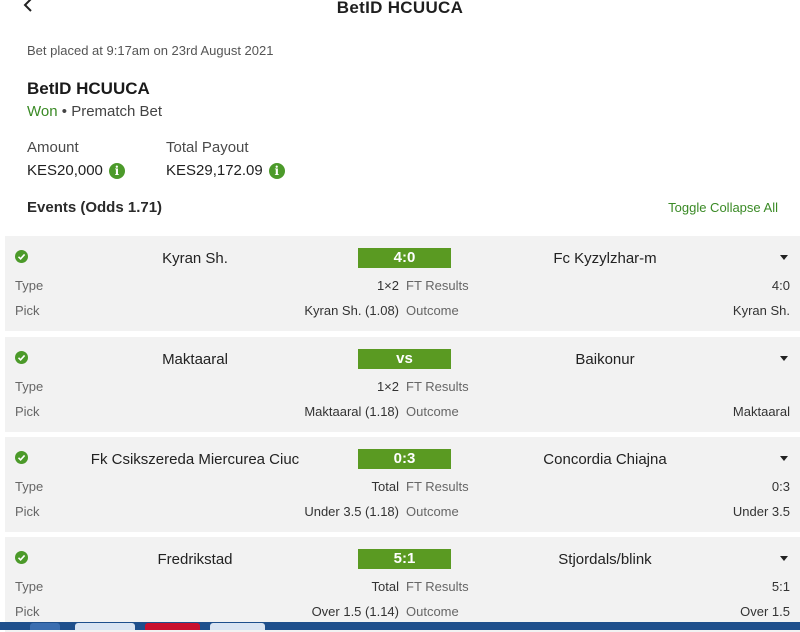 This screenshot has width=800, height=632. What do you see at coordinates (761, 310) in the screenshot?
I see `outcome-value: Kyran Sh.` at bounding box center [761, 310].